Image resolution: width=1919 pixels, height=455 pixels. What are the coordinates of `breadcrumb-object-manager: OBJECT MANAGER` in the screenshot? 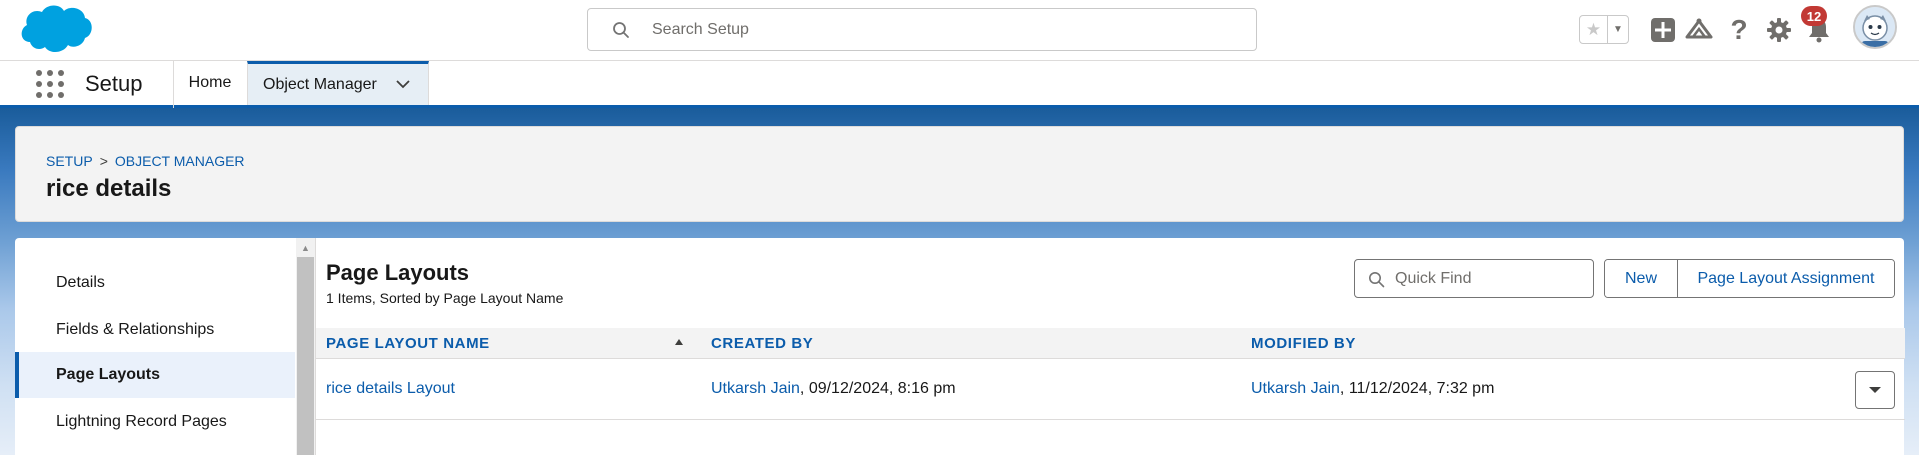 It's located at (180, 161).